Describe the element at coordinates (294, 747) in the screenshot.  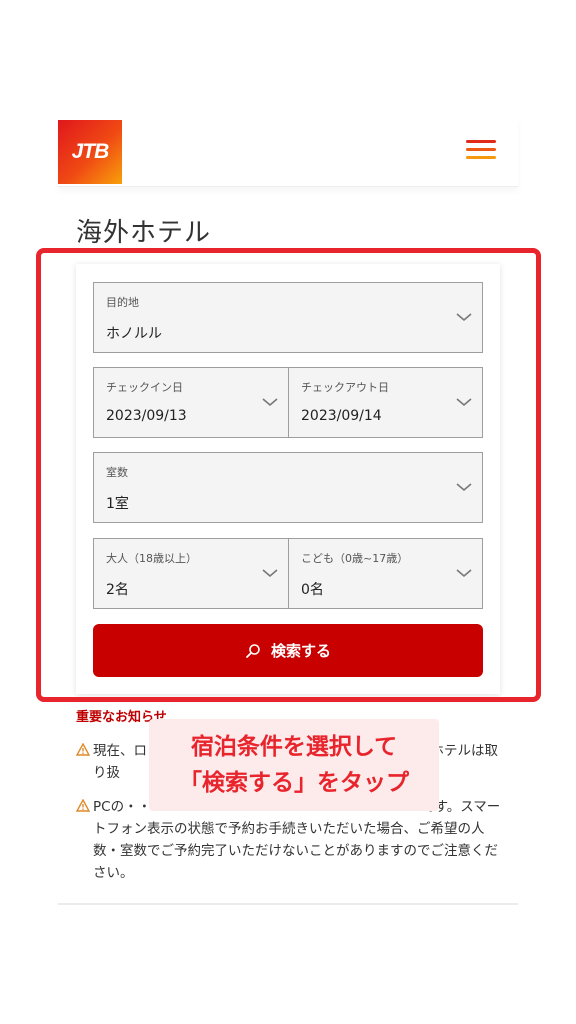
I see `callout-line-1: 宿泊条件を選択して` at that location.